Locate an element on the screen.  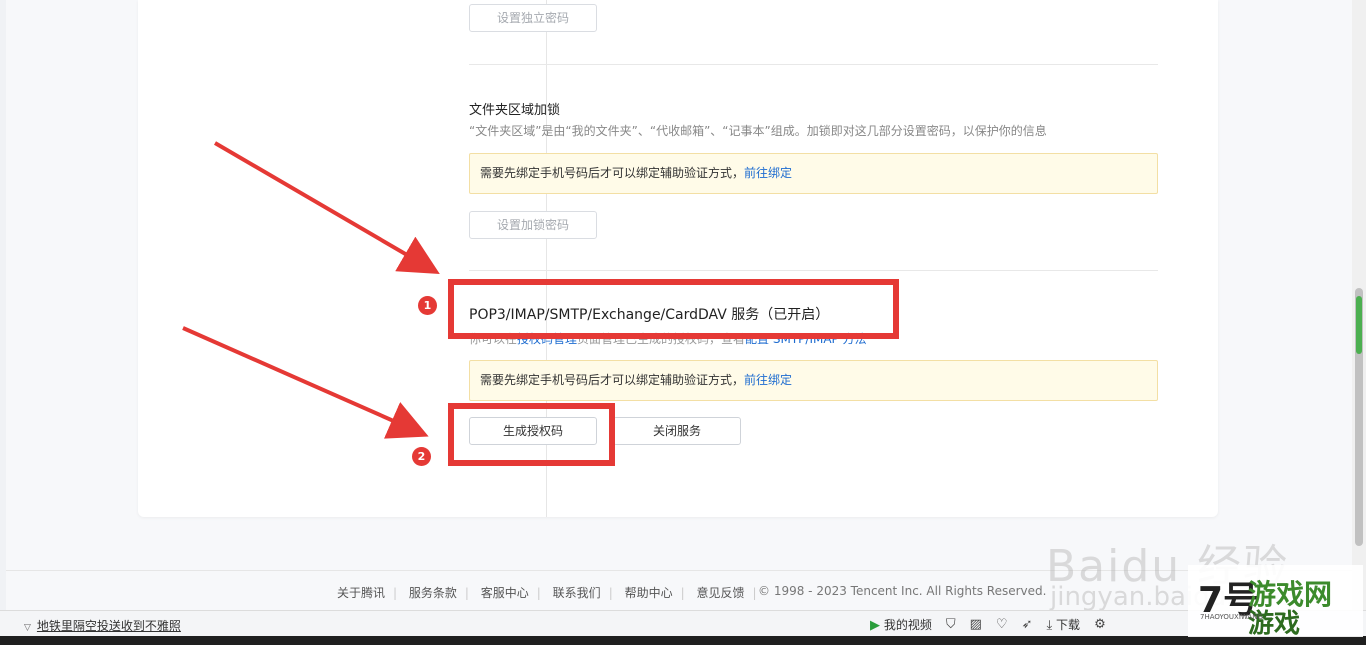
rocket-icon: ➶ is located at coordinates (1027, 624).